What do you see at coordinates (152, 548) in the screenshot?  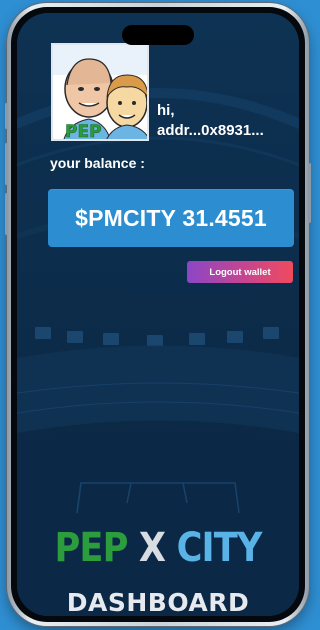 I see `brand-x: X` at bounding box center [152, 548].